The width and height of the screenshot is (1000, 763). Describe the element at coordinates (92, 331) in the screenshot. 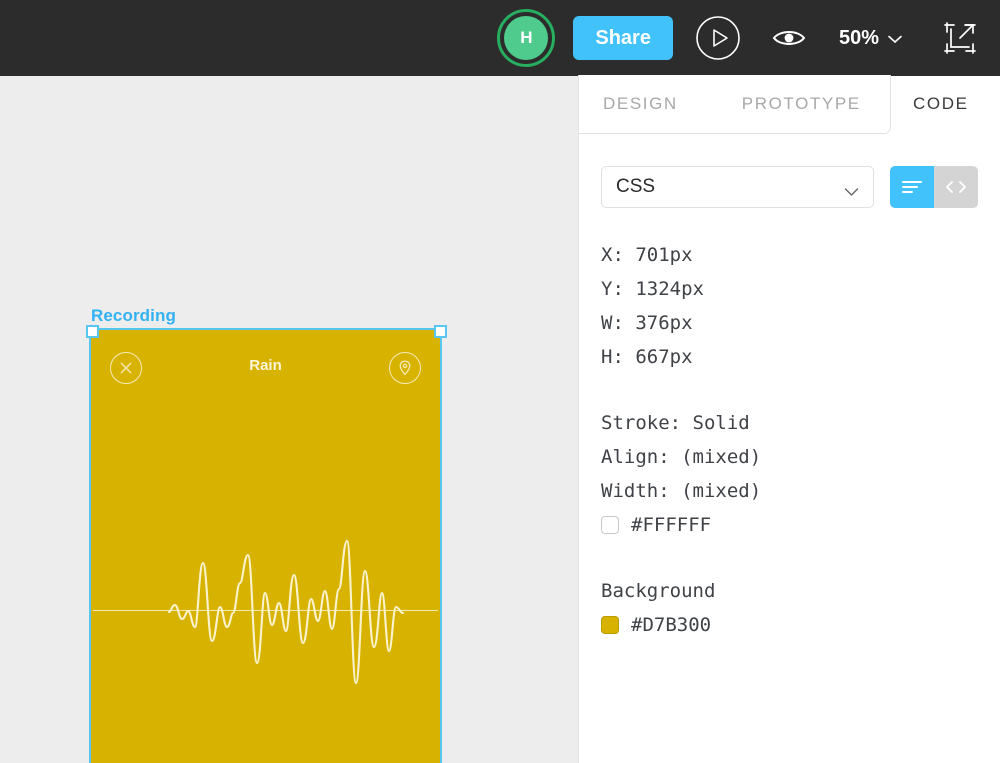

I see `selection-handle-top-left` at that location.